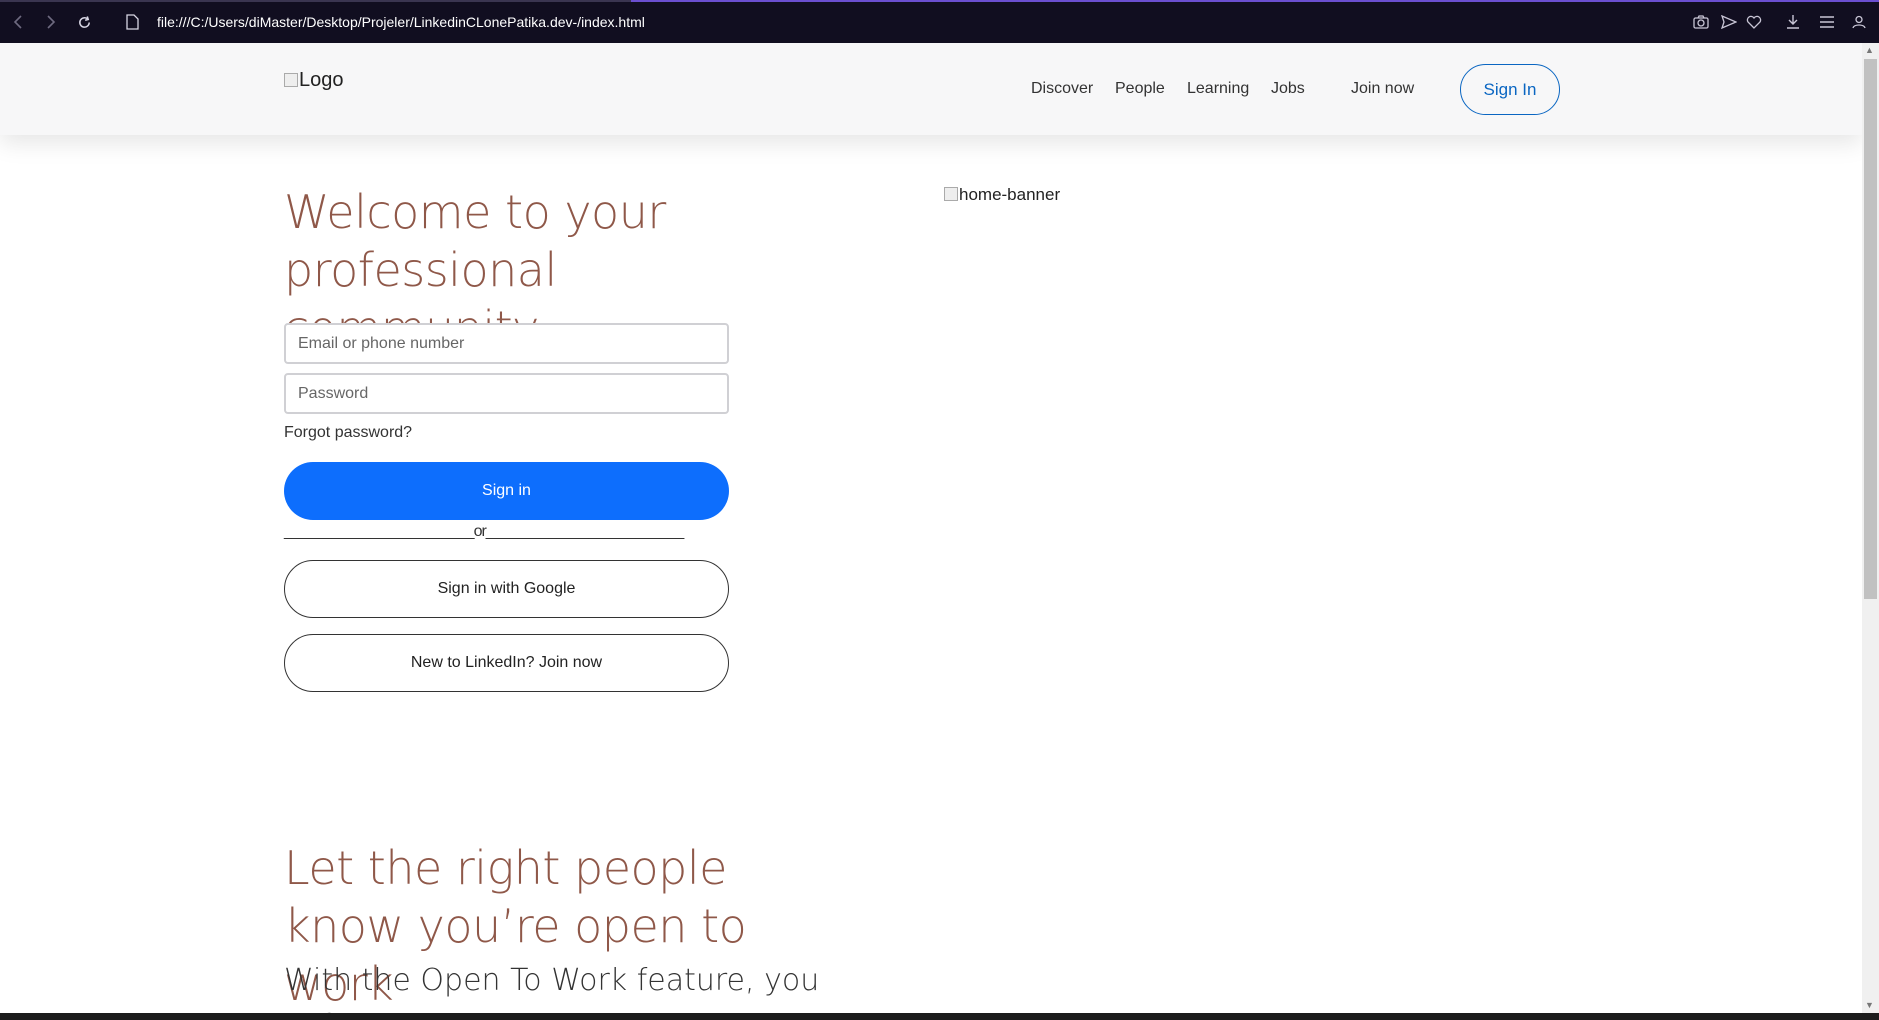  What do you see at coordinates (18, 22) in the screenshot?
I see `back-icon` at bounding box center [18, 22].